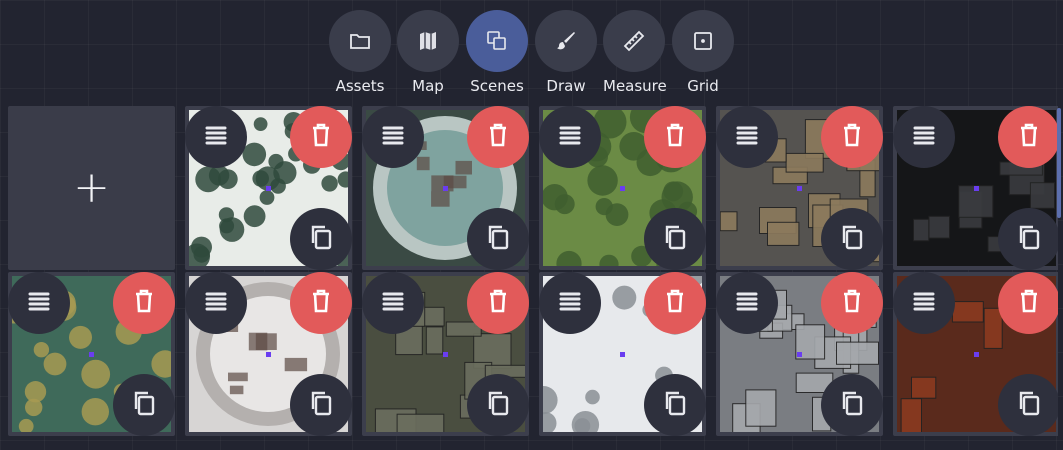  Describe the element at coordinates (428, 41) in the screenshot. I see `map-icon` at that location.